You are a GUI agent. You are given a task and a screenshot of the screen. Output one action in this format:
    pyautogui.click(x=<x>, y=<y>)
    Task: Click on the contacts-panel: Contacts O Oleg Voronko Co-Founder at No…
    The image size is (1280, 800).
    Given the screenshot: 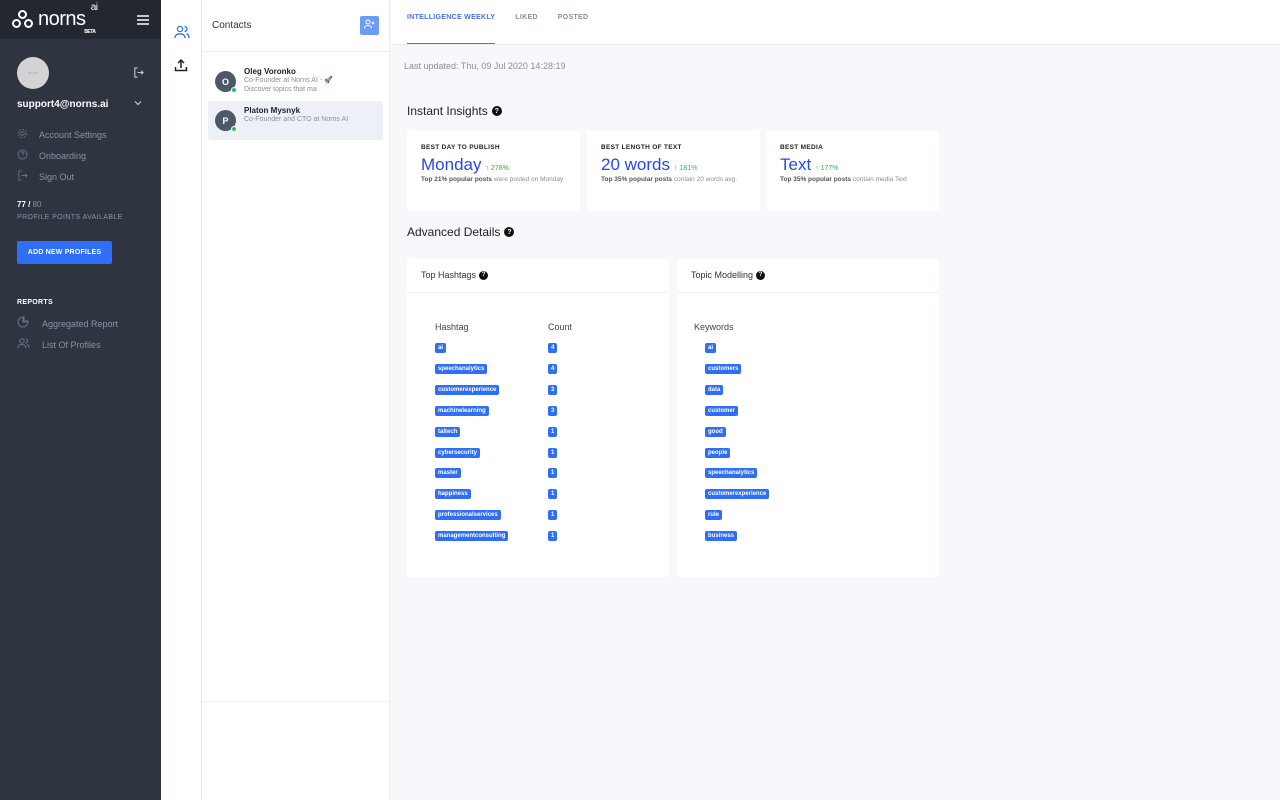 What is the action you would take?
    pyautogui.click(x=296, y=400)
    